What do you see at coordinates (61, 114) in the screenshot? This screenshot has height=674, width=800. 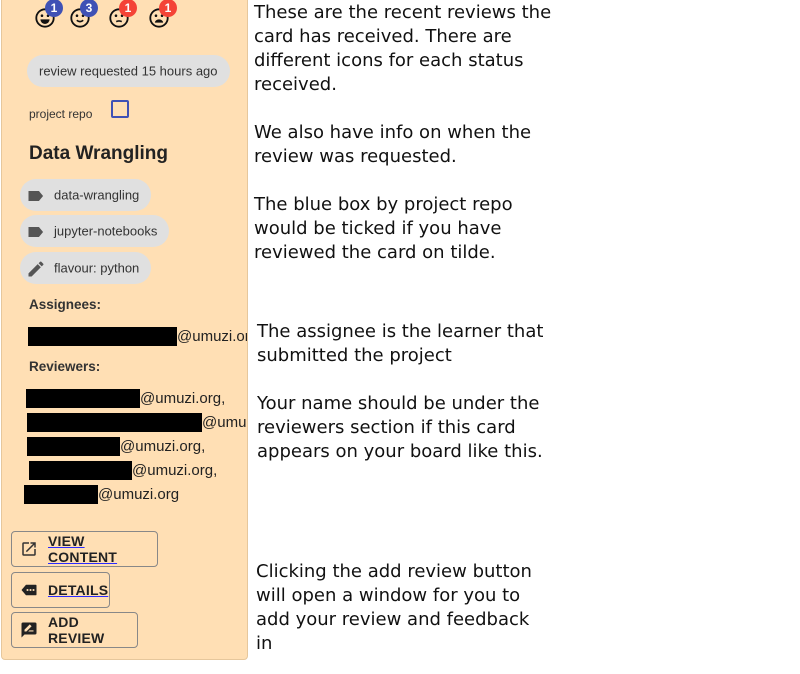 I see `project-repo-label: project repo` at bounding box center [61, 114].